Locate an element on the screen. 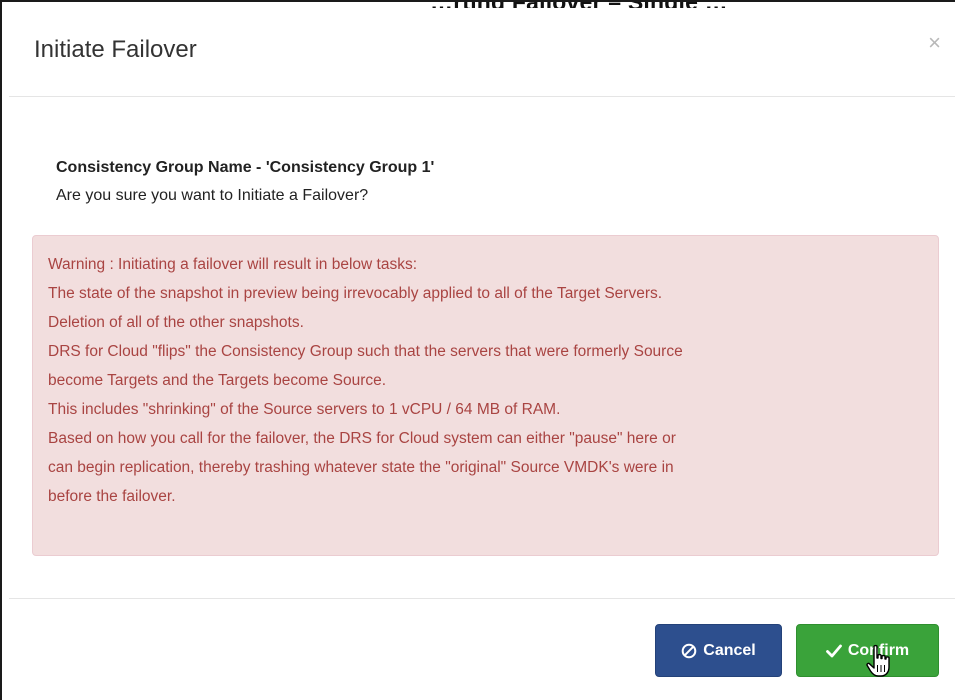 The width and height of the screenshot is (955, 700). warning-line: Deletion of all of the other snapshots. is located at coordinates (176, 322).